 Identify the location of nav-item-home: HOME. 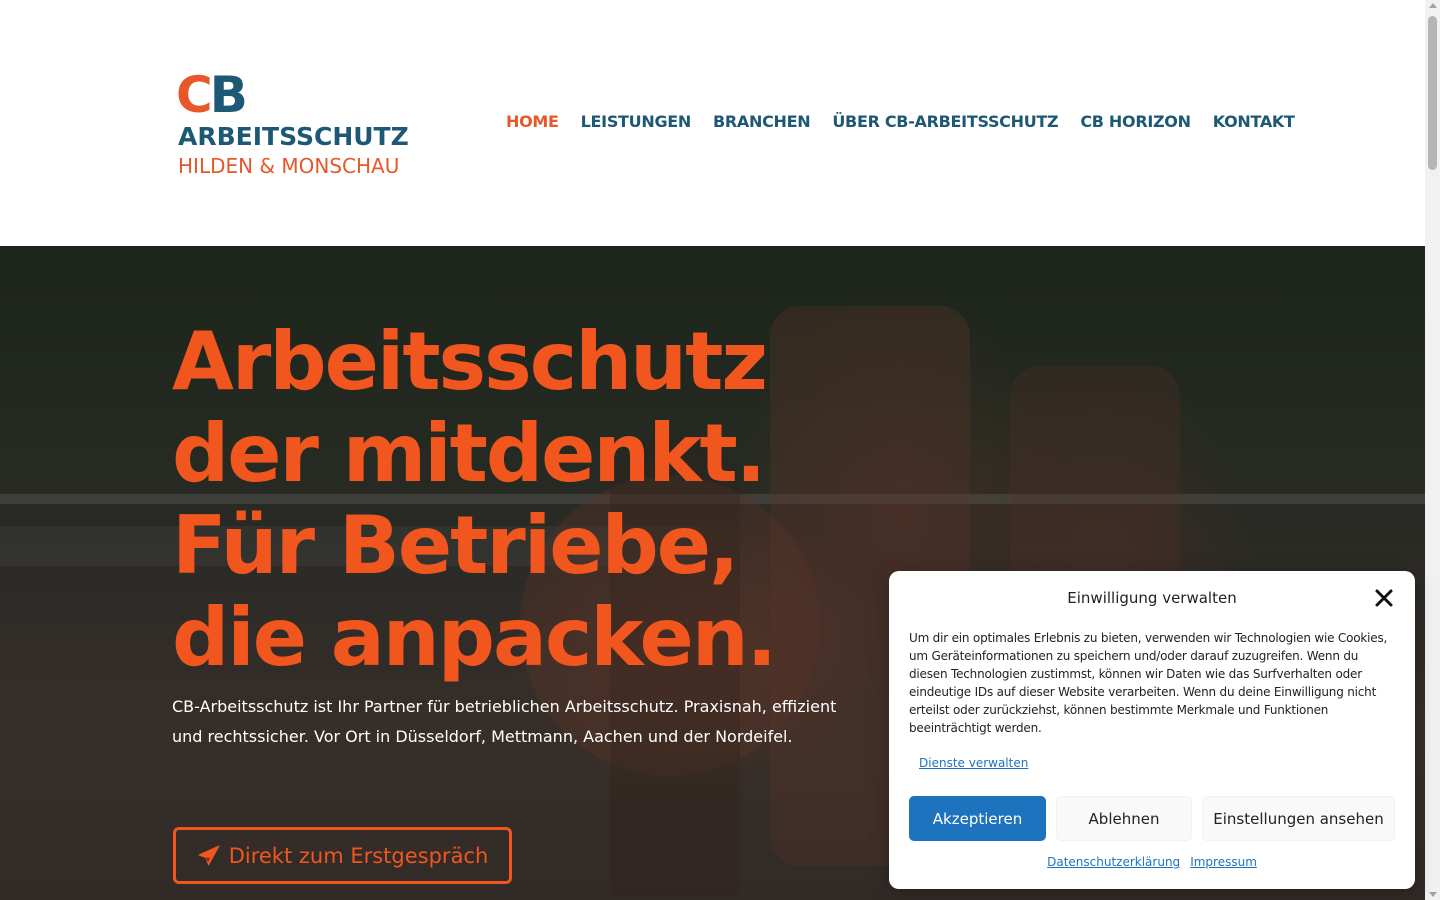
(532, 121).